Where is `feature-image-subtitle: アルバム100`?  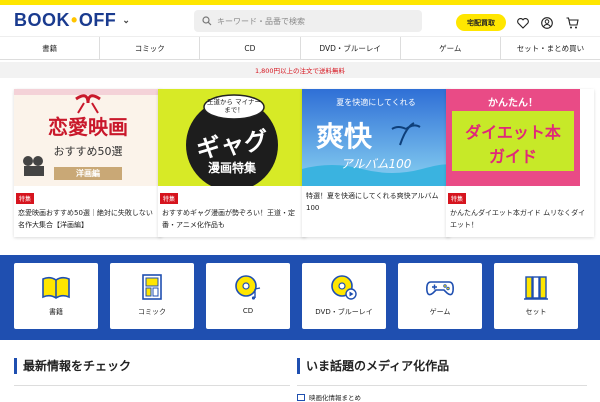
feature-image-subtitle: アルバム100 is located at coordinates (376, 164).